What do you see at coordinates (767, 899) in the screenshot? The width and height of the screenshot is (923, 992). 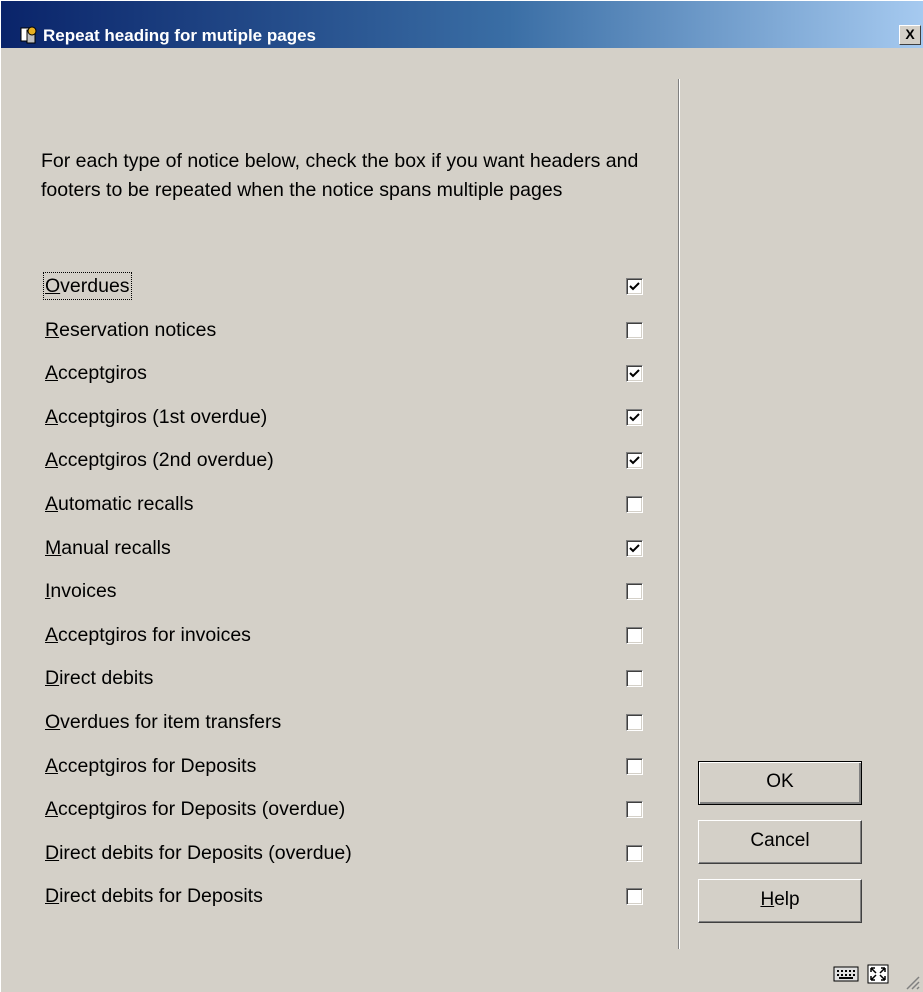 I see `help-button-mnemonic: H` at bounding box center [767, 899].